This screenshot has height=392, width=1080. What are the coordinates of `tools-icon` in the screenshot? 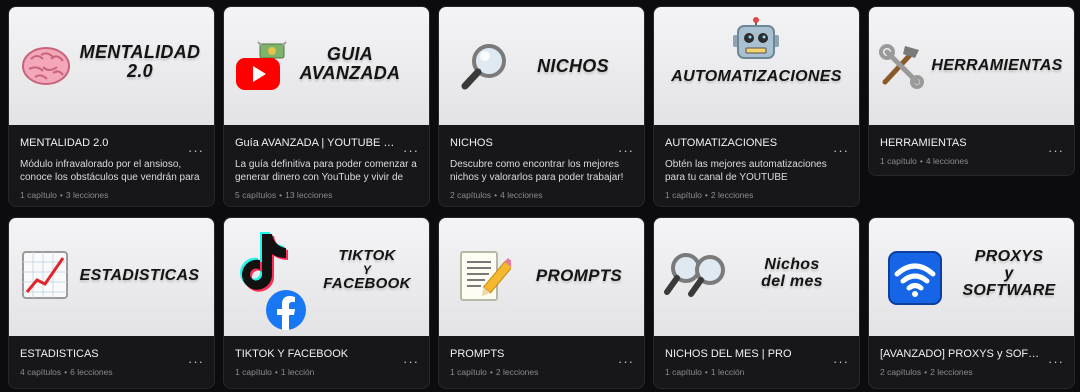 It's located at (901, 66).